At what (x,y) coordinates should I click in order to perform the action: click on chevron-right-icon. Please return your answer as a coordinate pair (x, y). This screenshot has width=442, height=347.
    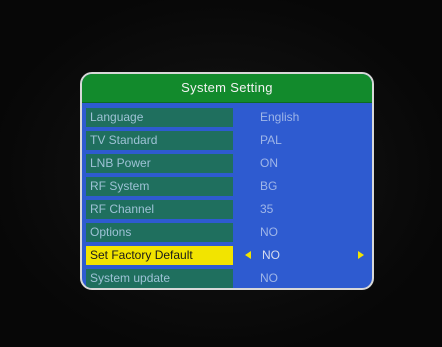
    Looking at the image, I should click on (361, 255).